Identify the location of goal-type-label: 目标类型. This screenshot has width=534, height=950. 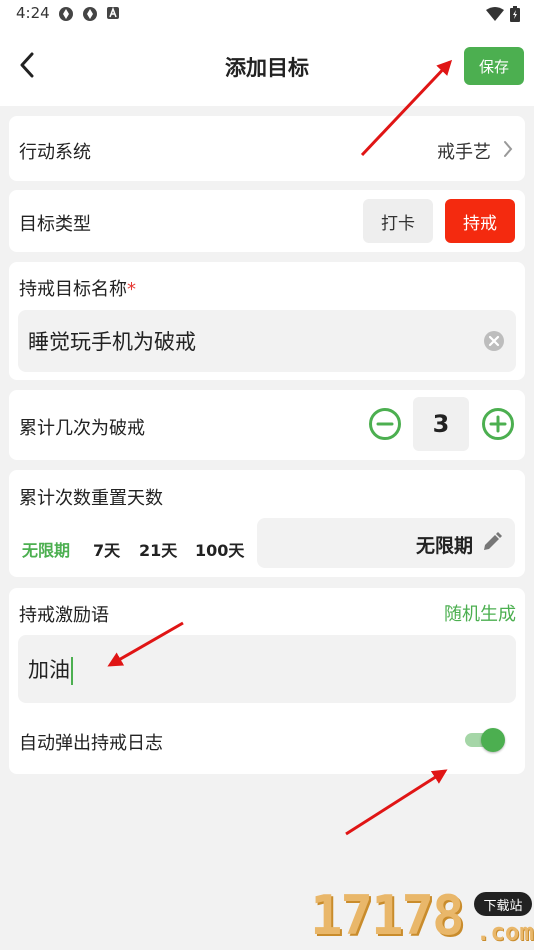
(55, 224).